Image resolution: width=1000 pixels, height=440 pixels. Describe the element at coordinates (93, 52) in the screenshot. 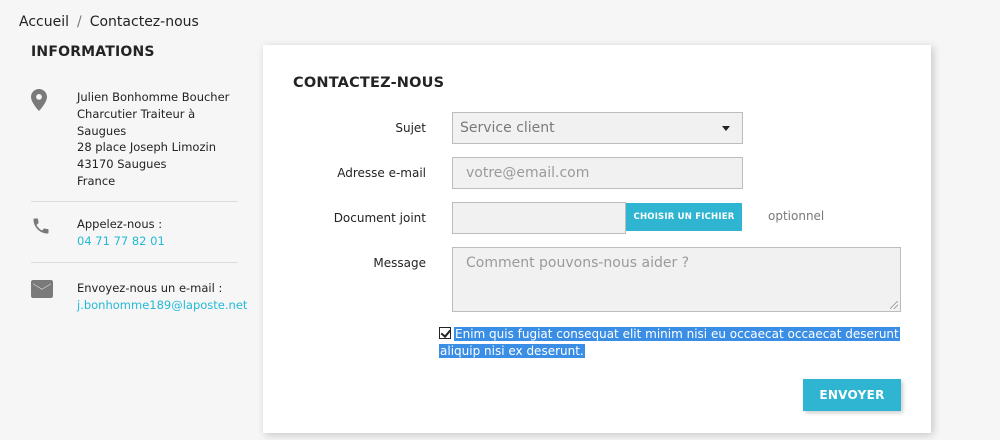

I see `info-title: INFORMATIONS` at that location.